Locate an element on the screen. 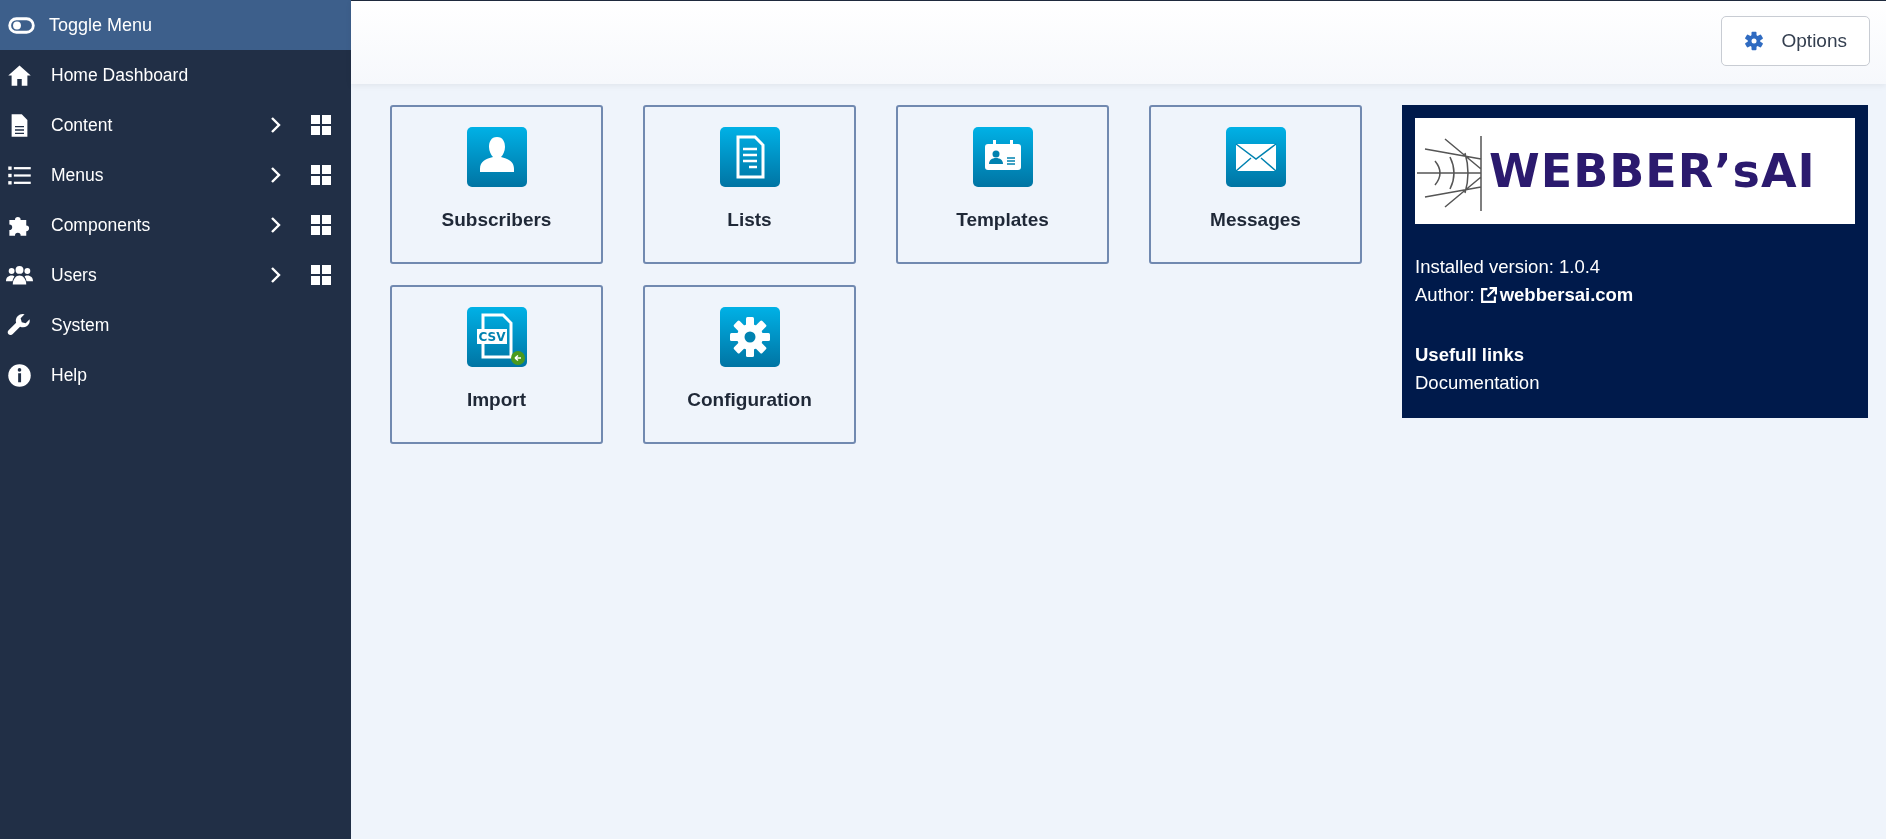 The image size is (1886, 839). dashboard-tile: Messages is located at coordinates (1255, 184).